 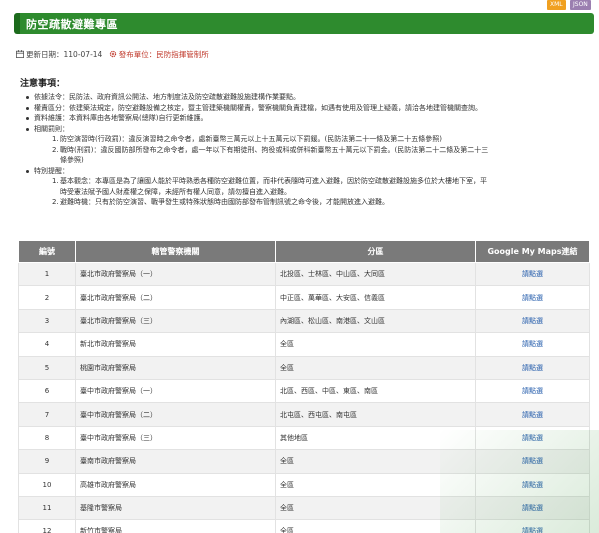 I want to click on table-row: 12 新竹市警察局 全區請點選, so click(x=304, y=526).